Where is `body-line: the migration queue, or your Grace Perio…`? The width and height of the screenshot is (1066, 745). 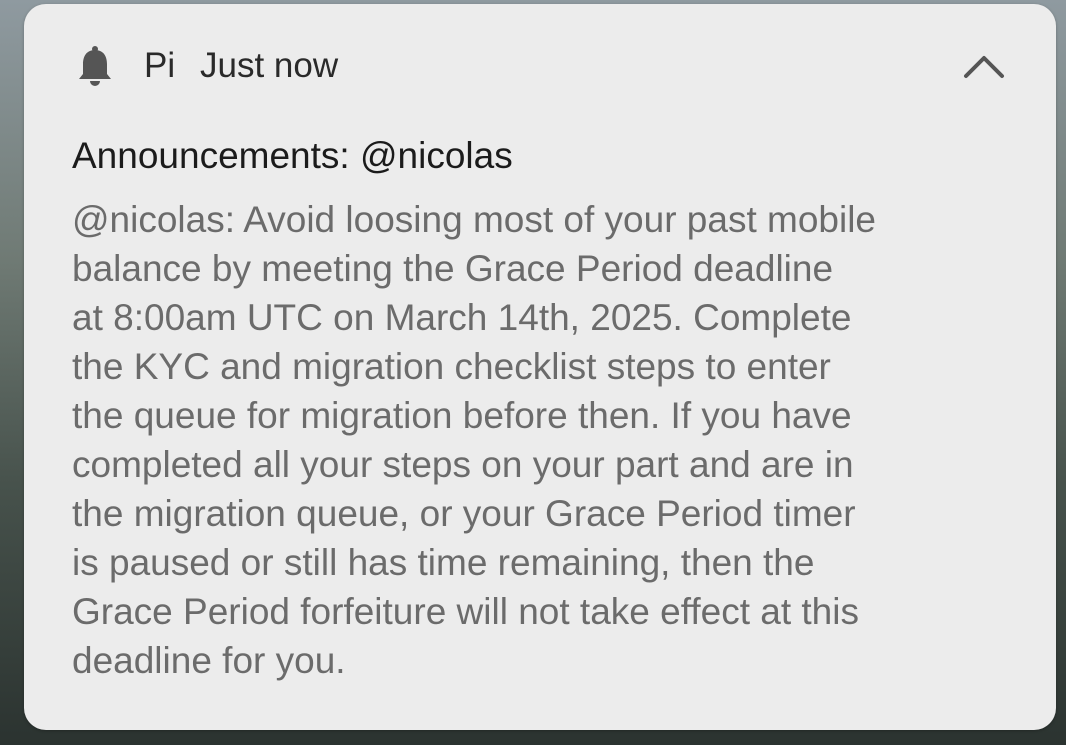
body-line: the migration queue, or your Grace Perio… is located at coordinates (464, 513).